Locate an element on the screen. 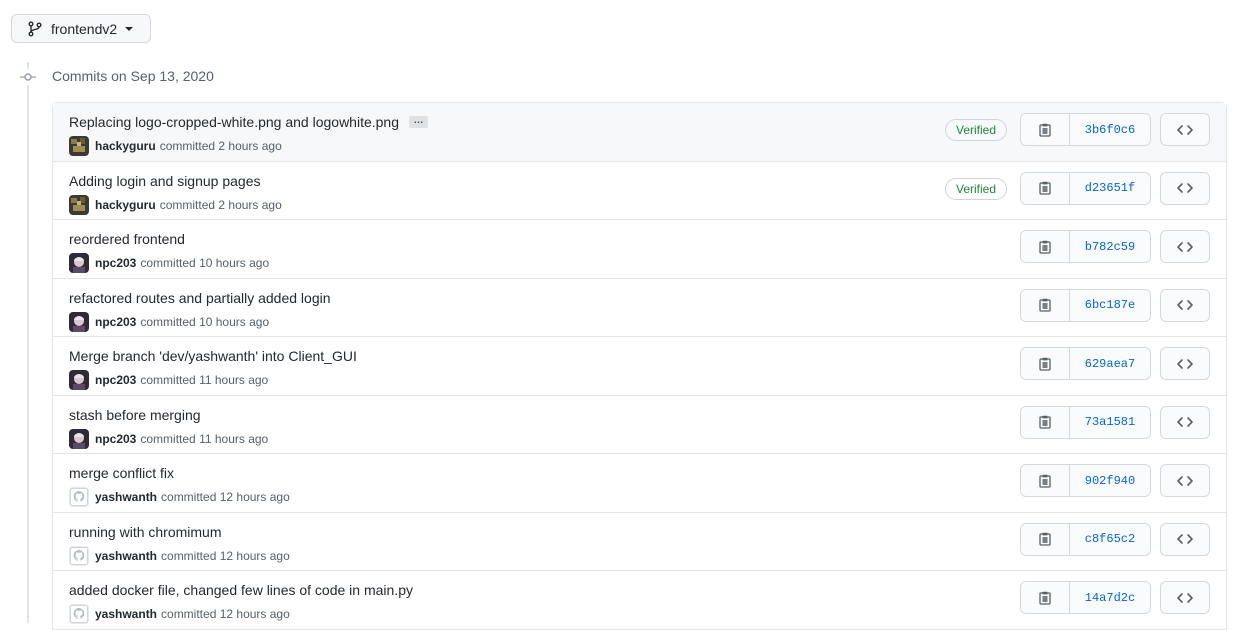 This screenshot has width=1257, height=630. sha-button-group: d23651f is located at coordinates (1085, 188).